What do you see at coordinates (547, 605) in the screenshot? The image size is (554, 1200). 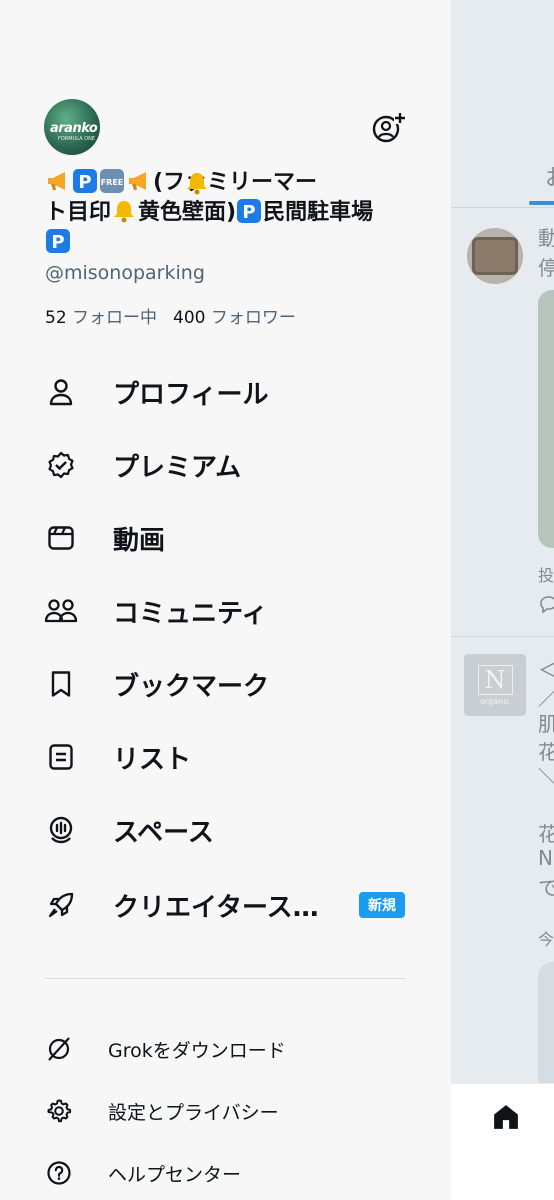 I see `reply-icon` at bounding box center [547, 605].